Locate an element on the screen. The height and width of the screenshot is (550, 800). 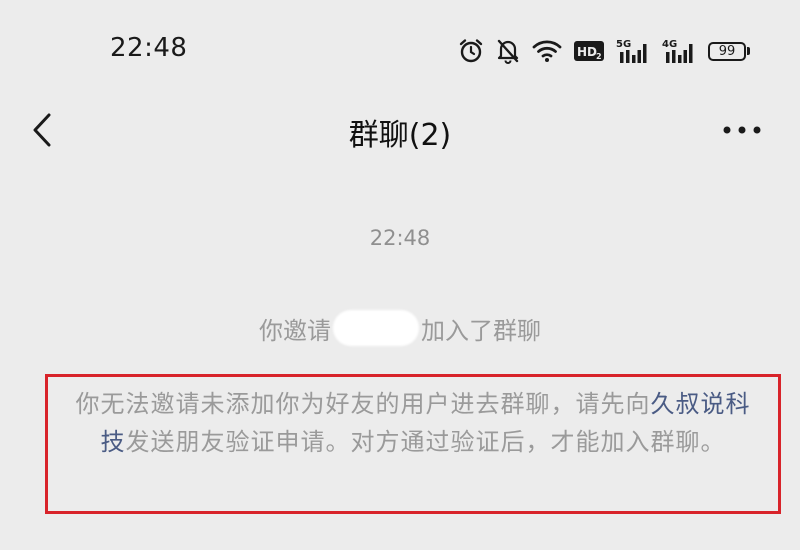
battery-level: 99 is located at coordinates (727, 51).